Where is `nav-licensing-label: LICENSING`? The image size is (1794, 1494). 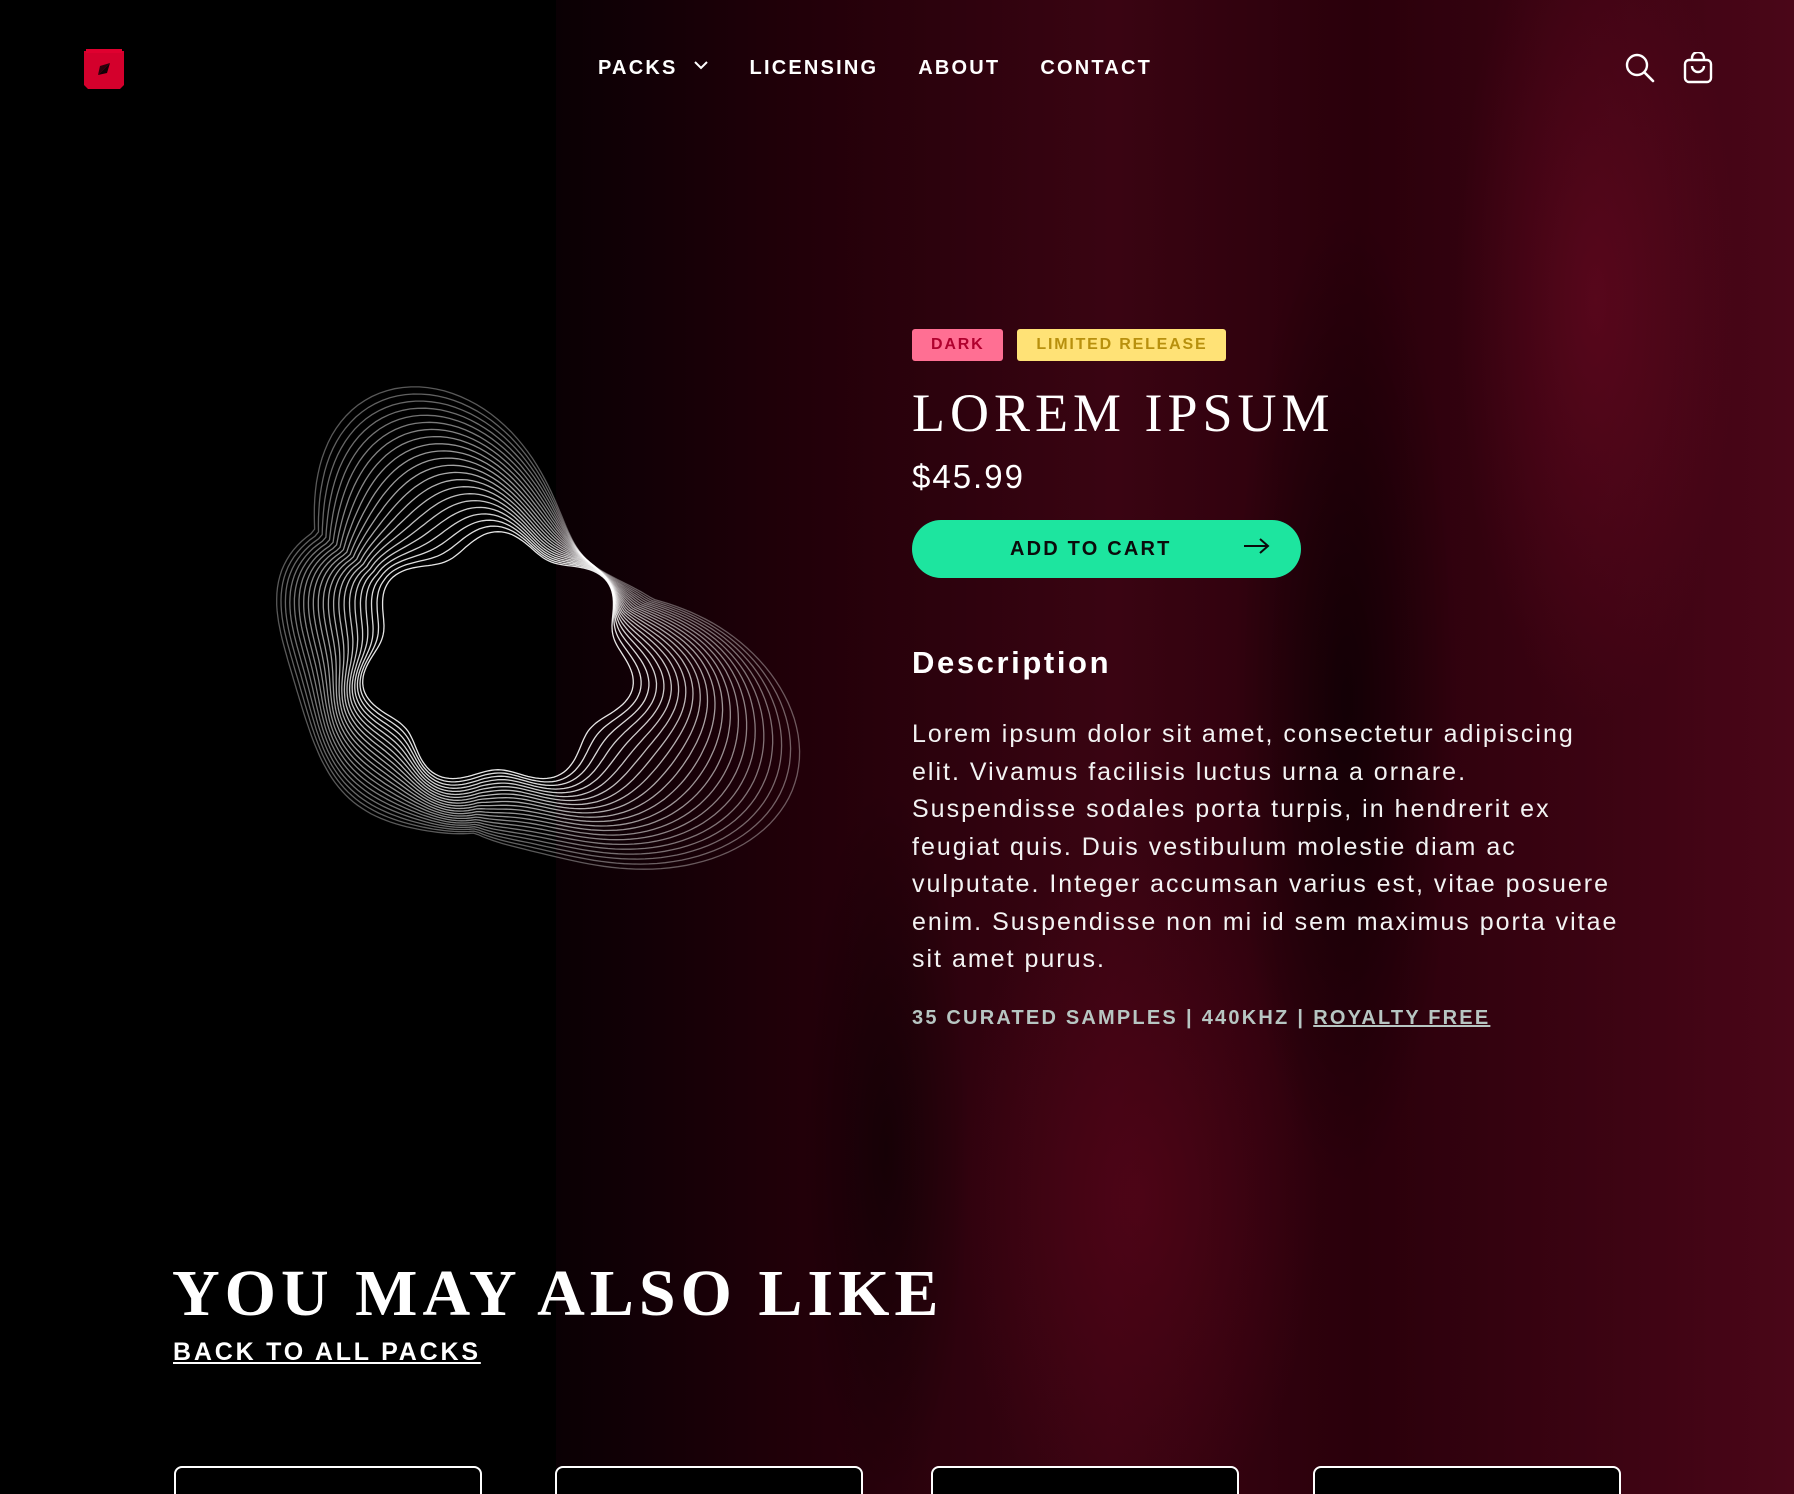 nav-licensing-label: LICENSING is located at coordinates (814, 67).